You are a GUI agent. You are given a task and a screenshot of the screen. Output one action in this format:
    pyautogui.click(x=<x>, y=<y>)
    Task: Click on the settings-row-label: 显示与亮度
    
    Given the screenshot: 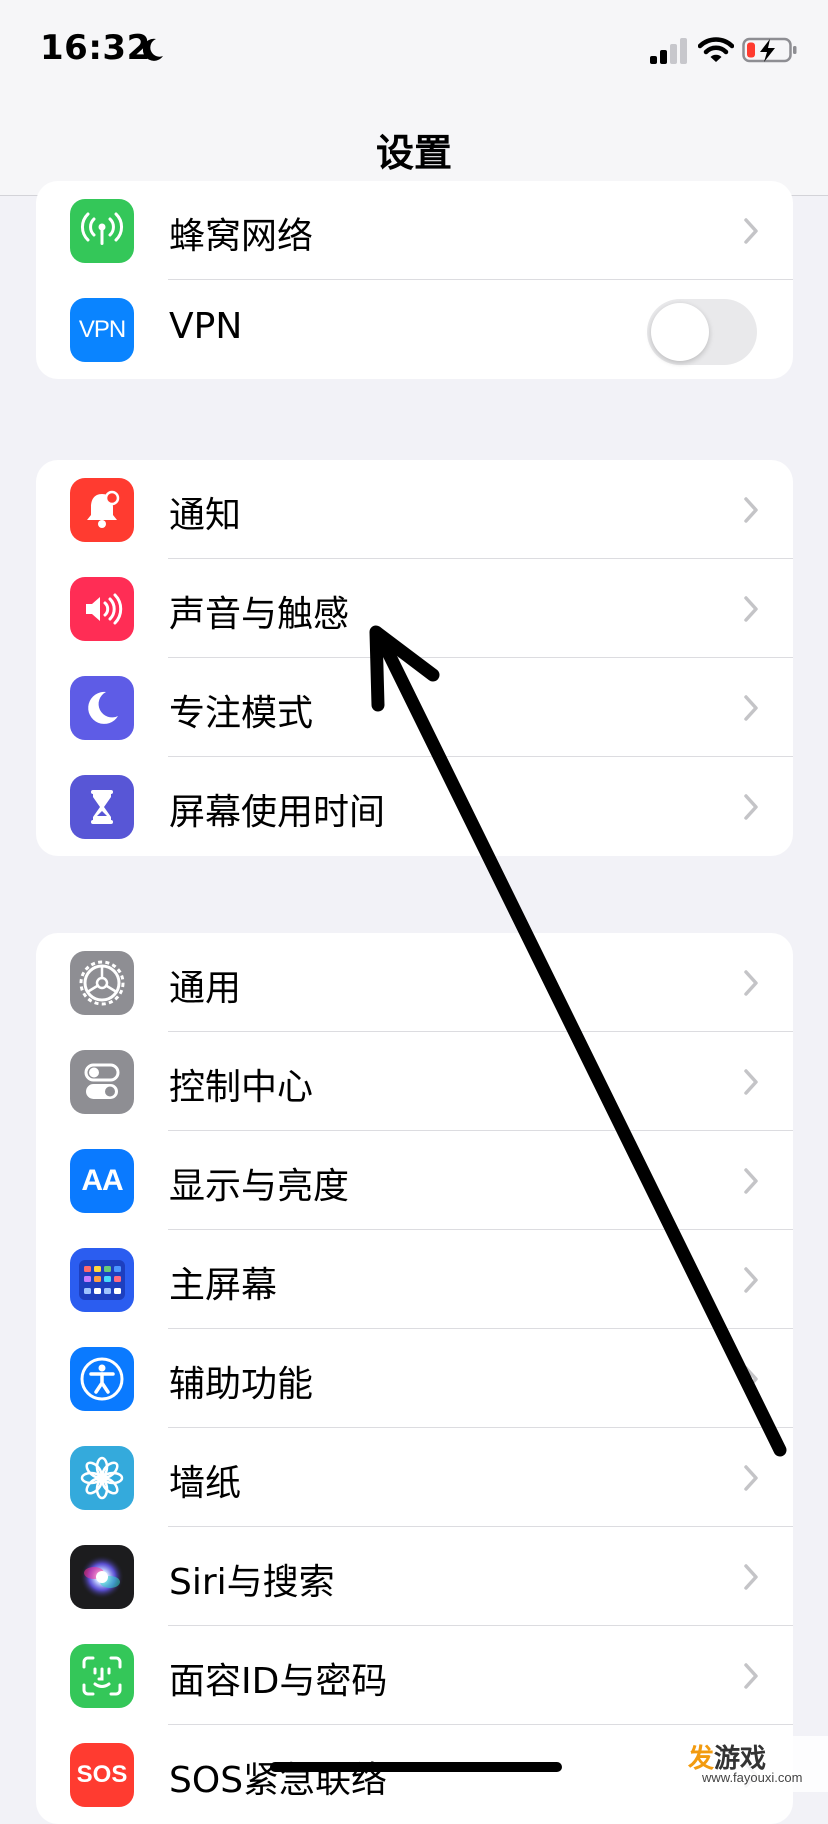 What is the action you would take?
    pyautogui.click(x=259, y=1186)
    